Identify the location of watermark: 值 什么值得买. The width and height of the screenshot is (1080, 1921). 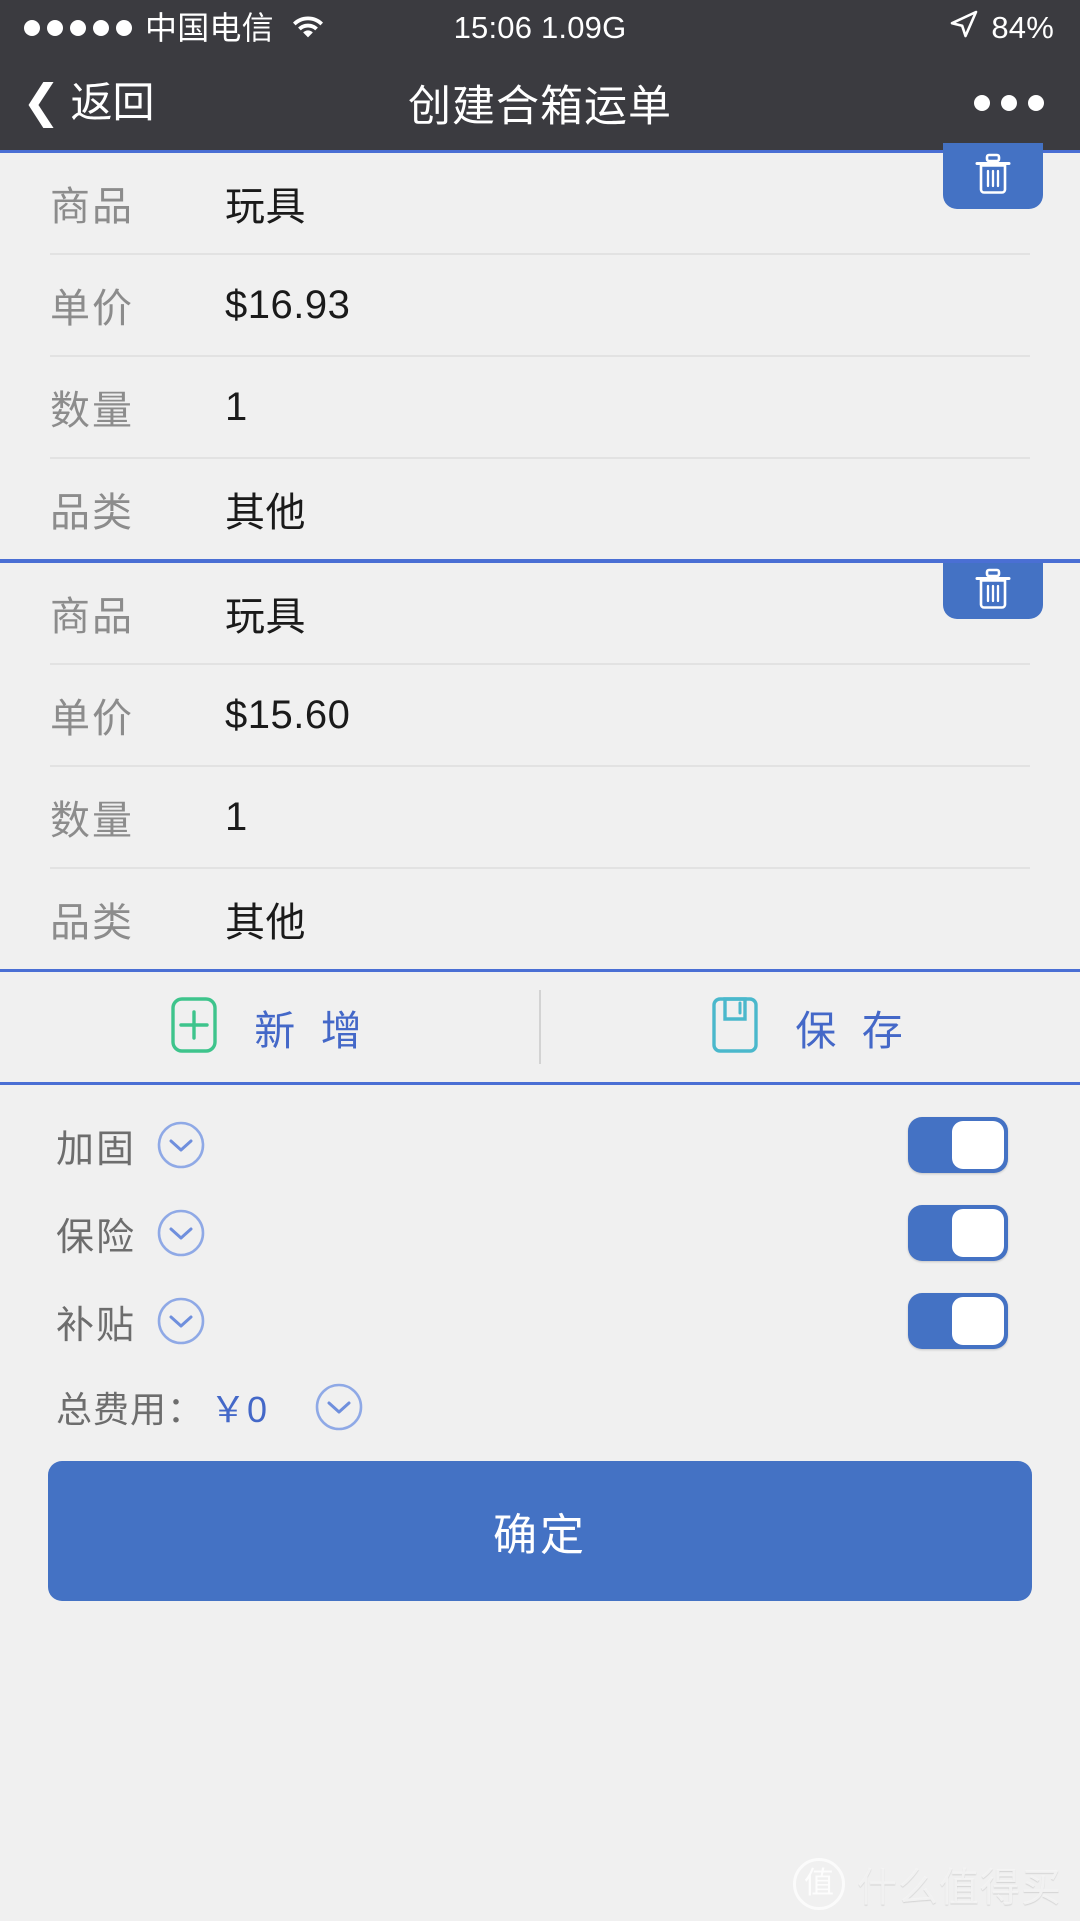
(927, 1884).